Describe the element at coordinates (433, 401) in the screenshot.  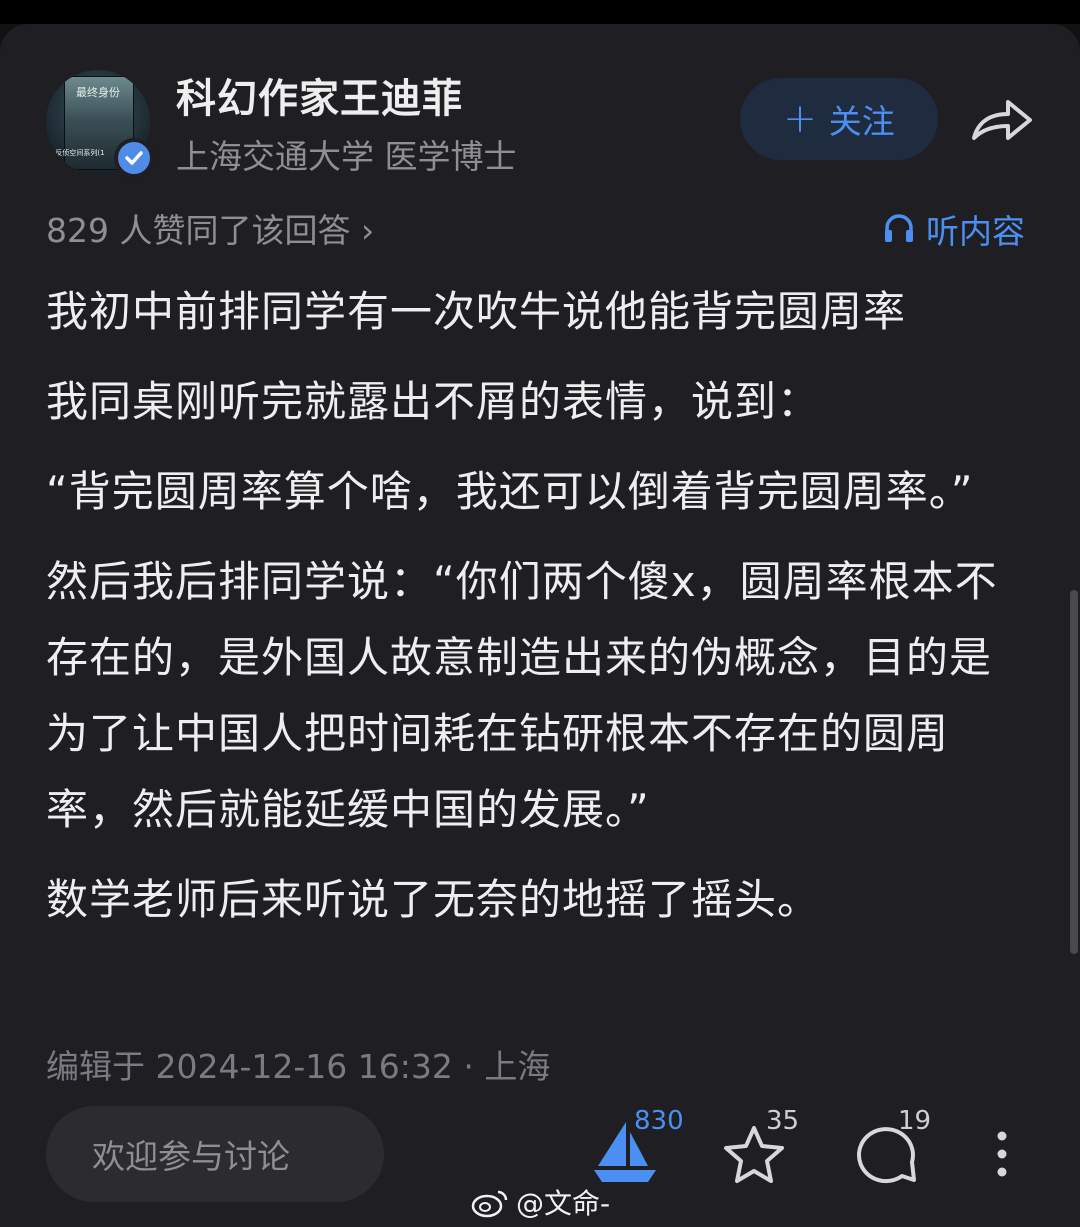
I see `content-paragraph: 我同桌刚听完就露出不屑的表情，说到：` at that location.